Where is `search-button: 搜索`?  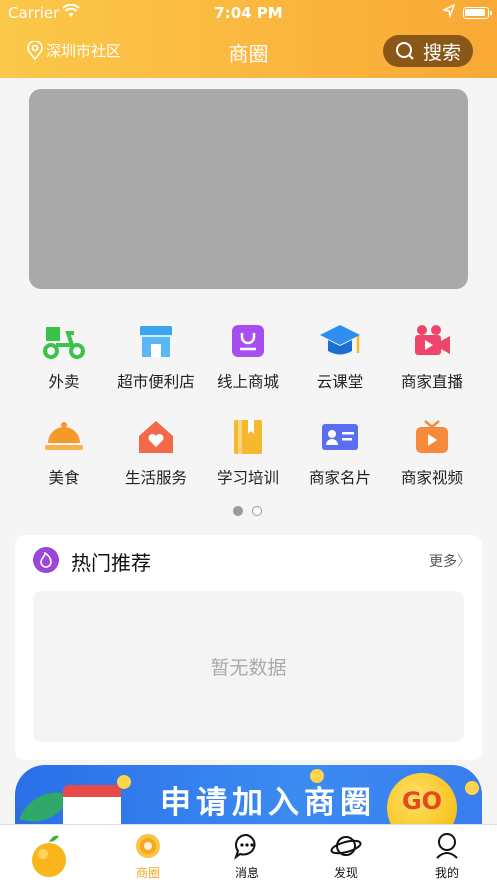
search-button: 搜索 is located at coordinates (428, 51).